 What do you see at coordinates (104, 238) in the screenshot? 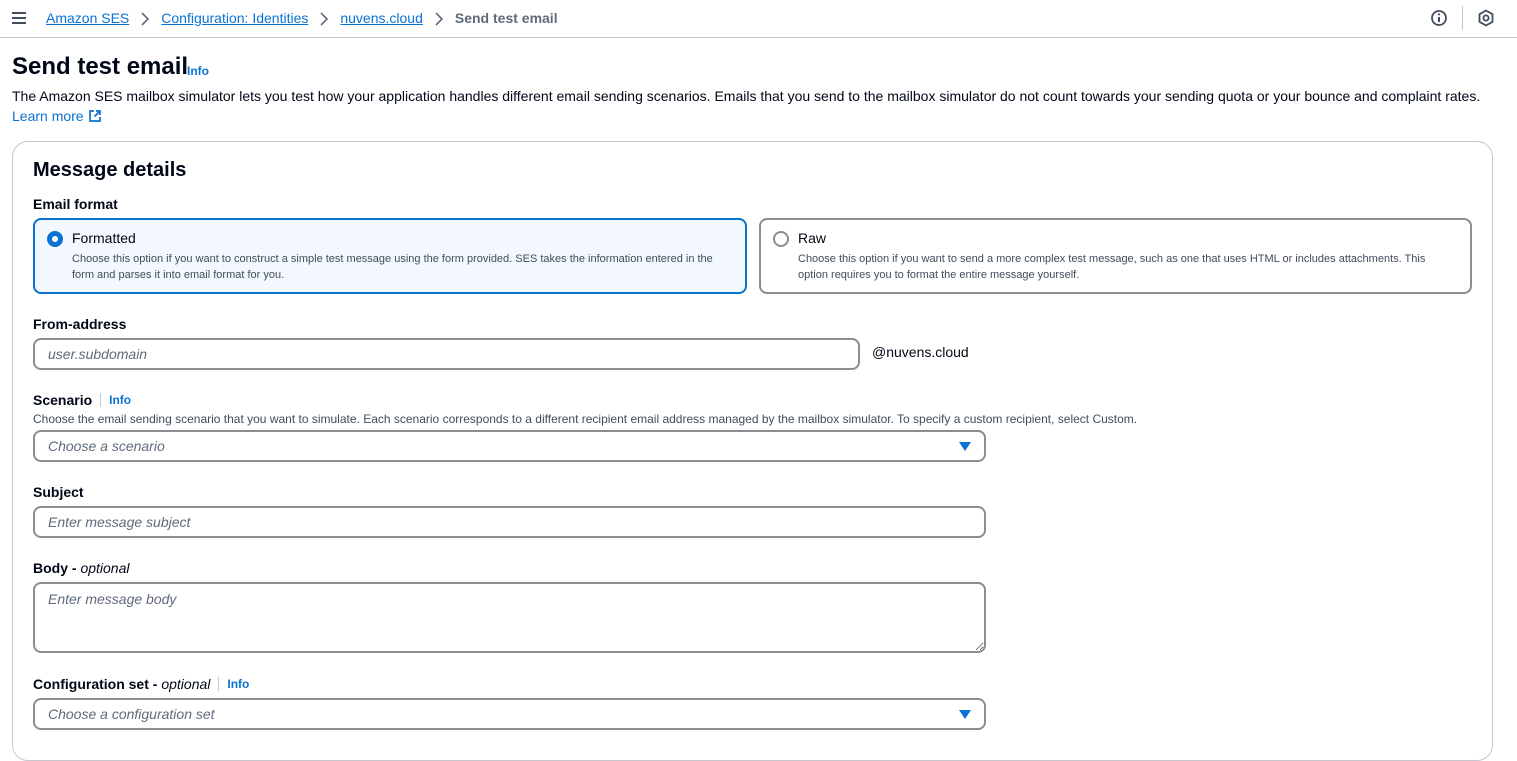
I see `formatted-label: Formatted` at bounding box center [104, 238].